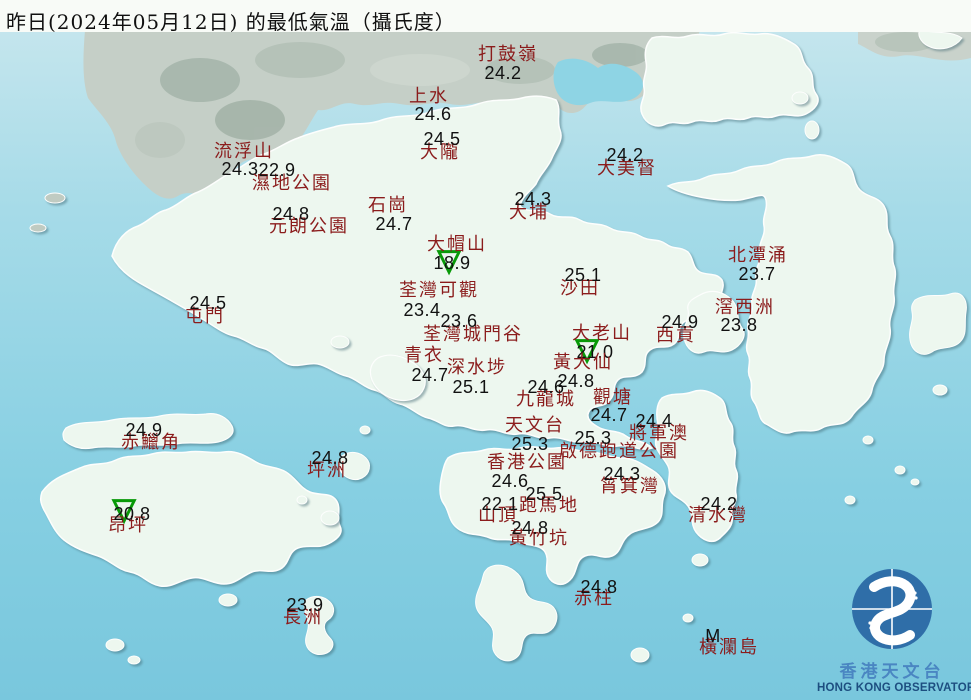 Image resolution: width=971 pixels, height=700 pixels. I want to click on station-value: 22.9, so click(277, 170).